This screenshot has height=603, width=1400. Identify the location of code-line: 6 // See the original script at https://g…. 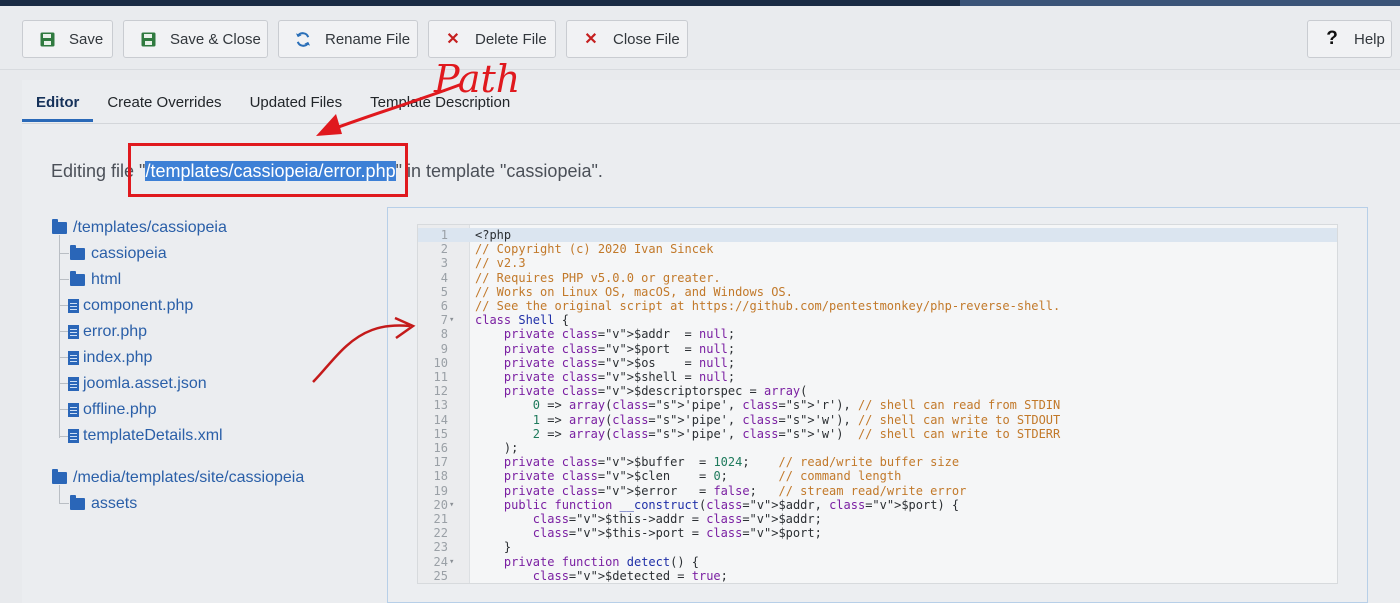
(877, 306).